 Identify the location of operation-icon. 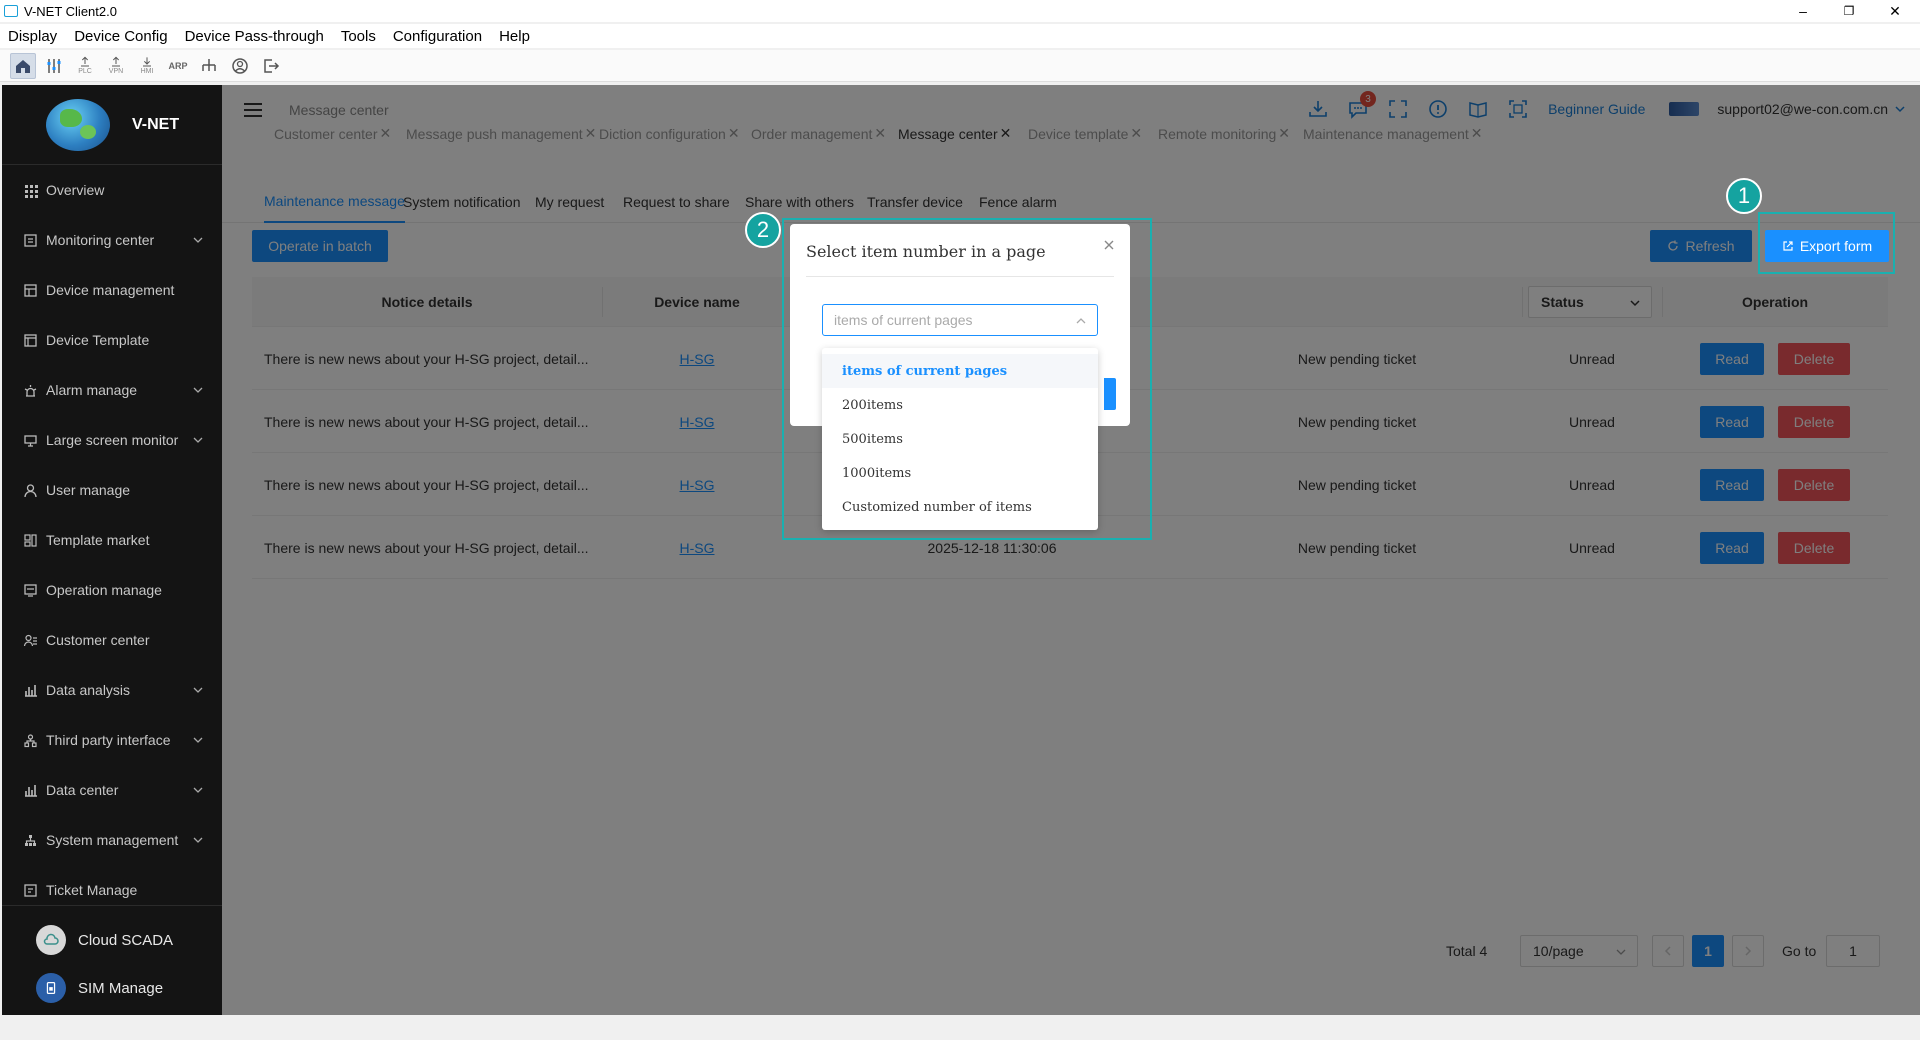
(30, 590).